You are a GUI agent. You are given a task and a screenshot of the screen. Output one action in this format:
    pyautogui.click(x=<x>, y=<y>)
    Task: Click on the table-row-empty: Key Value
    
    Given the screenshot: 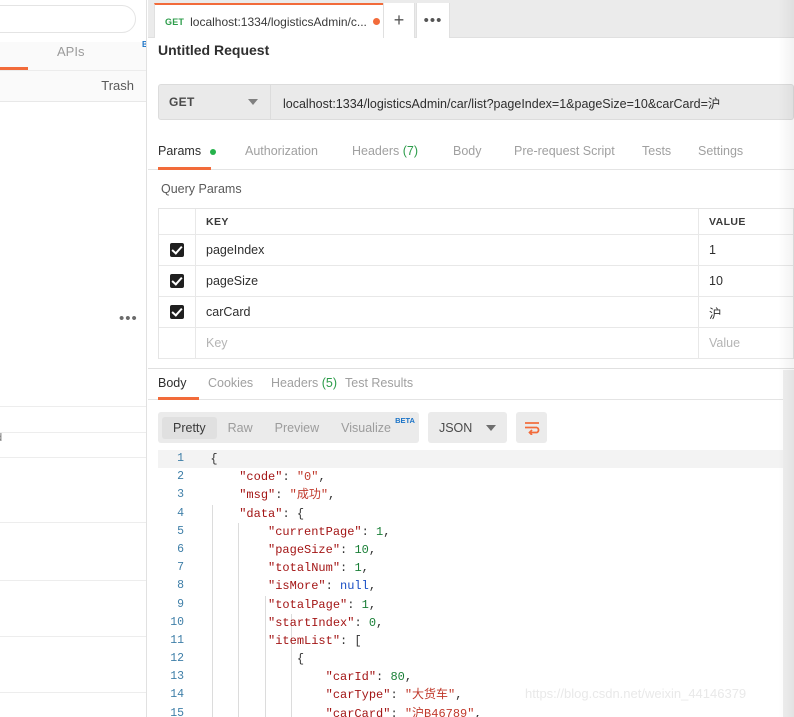 What is the action you would take?
    pyautogui.click(x=476, y=343)
    